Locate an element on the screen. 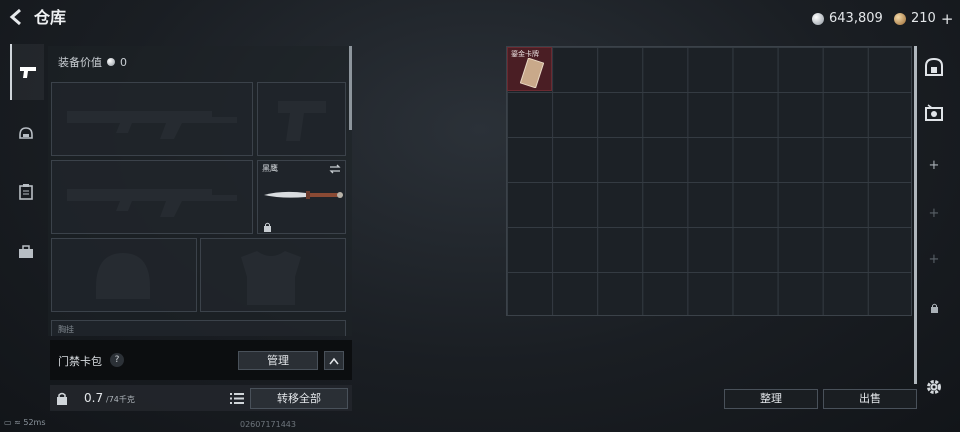  currency-gold: 210 + is located at coordinates (923, 19).